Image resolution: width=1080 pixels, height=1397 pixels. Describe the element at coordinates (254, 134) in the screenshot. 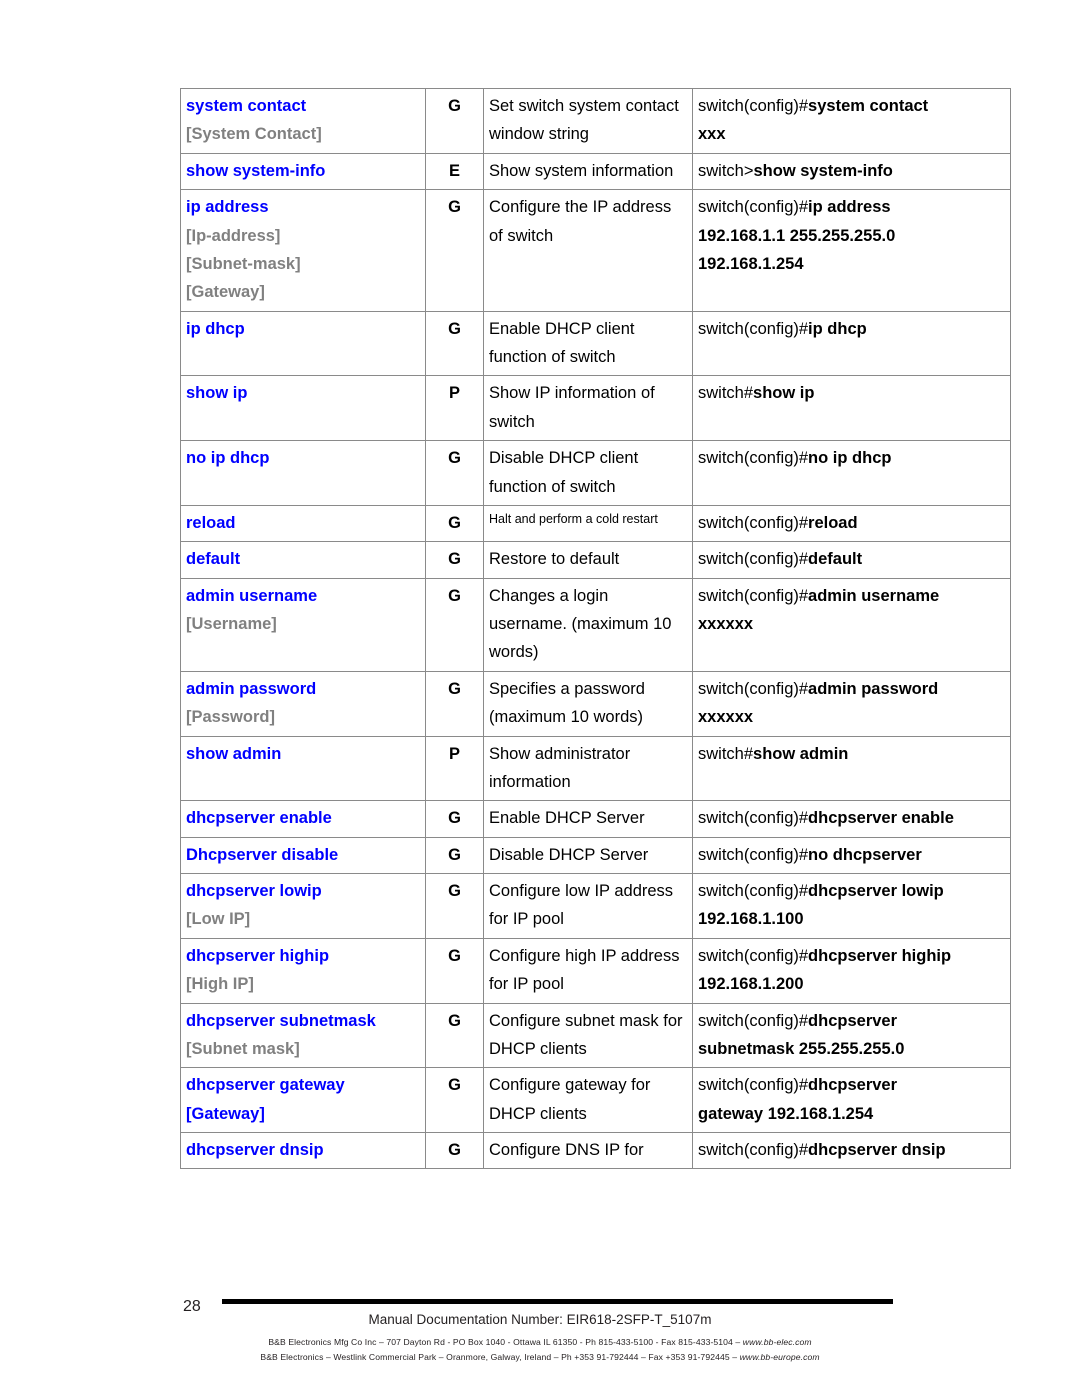

I see `command-parameter: [System Contact]` at that location.